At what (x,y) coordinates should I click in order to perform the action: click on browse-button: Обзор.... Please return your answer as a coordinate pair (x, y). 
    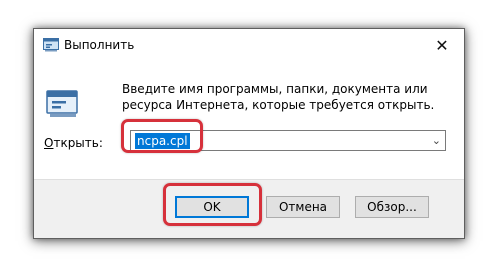
    Looking at the image, I should click on (392, 207).